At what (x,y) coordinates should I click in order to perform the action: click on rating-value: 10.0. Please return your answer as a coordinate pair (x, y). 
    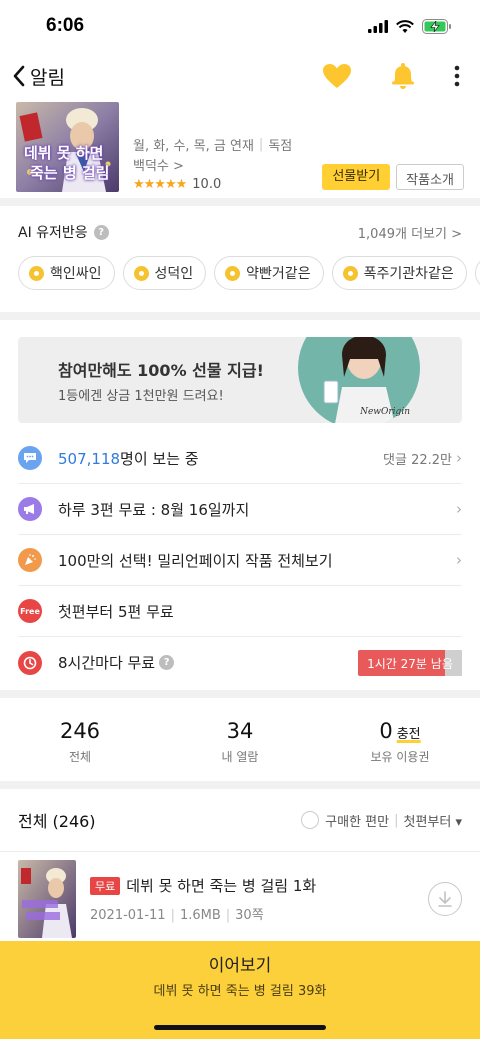
    Looking at the image, I should click on (207, 184).